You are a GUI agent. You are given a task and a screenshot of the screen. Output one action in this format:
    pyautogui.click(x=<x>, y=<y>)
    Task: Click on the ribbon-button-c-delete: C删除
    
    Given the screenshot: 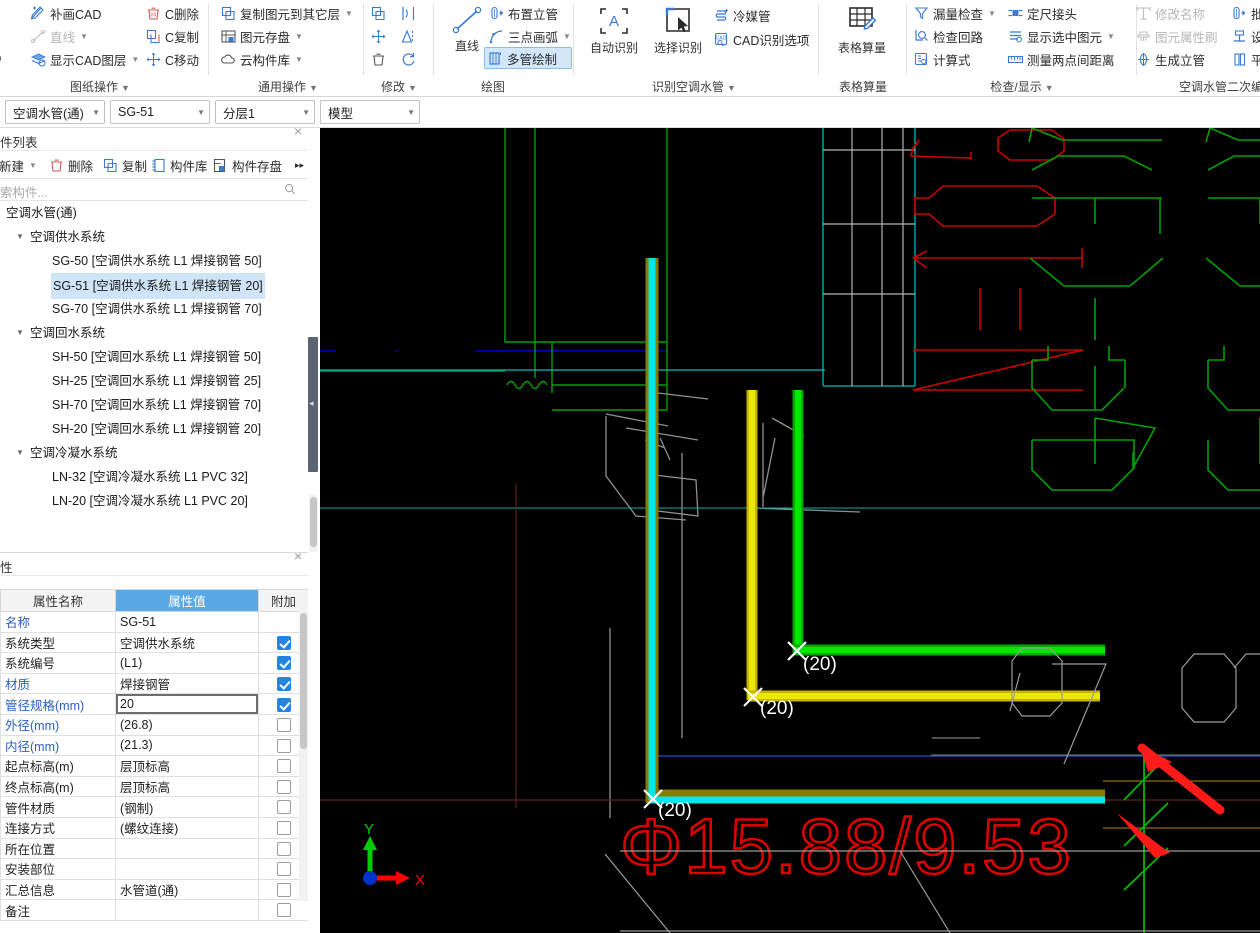 What is the action you would take?
    pyautogui.click(x=172, y=13)
    